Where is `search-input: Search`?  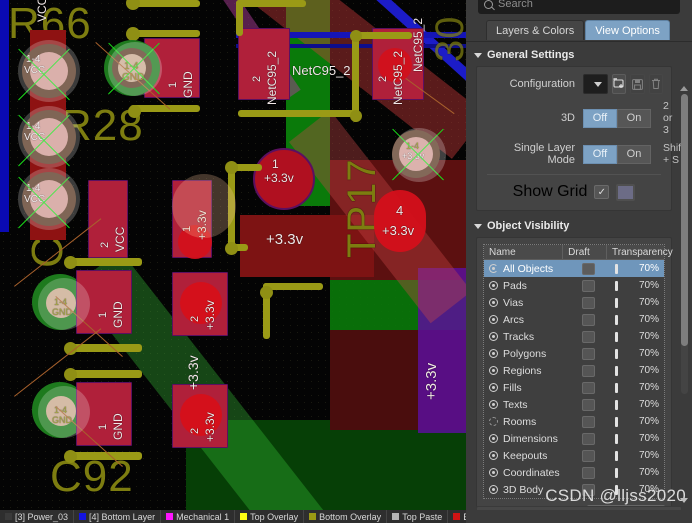 search-input: Search is located at coordinates (579, 7).